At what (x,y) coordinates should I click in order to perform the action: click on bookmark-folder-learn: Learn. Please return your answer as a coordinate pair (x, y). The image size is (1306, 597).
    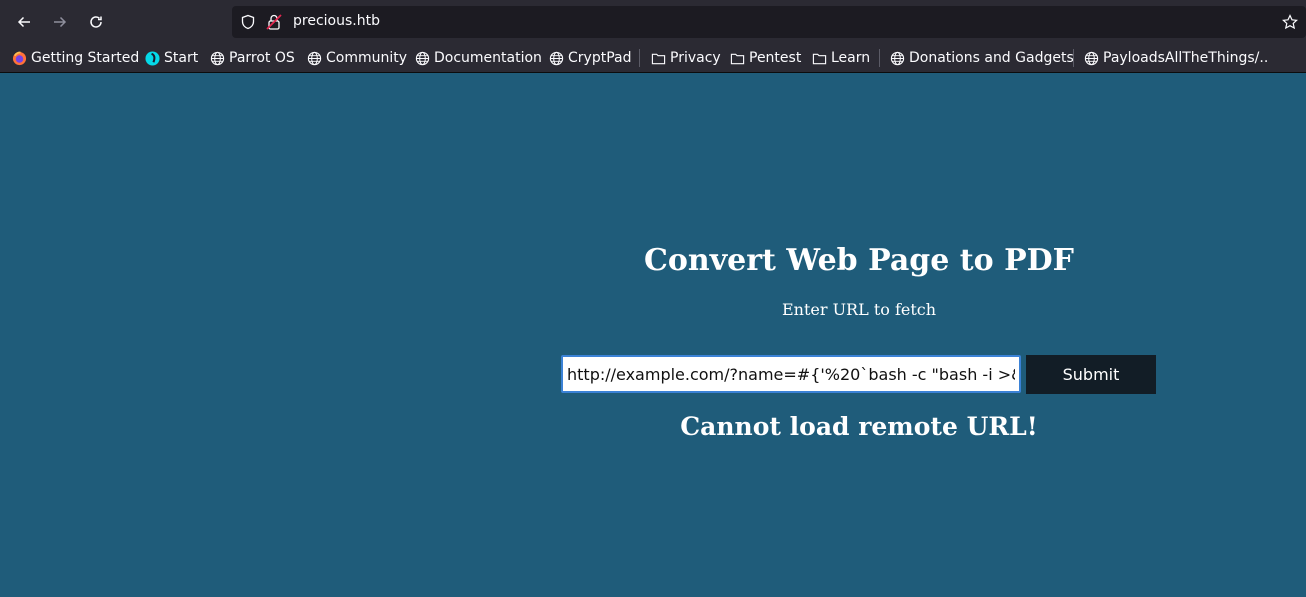
    Looking at the image, I should click on (841, 58).